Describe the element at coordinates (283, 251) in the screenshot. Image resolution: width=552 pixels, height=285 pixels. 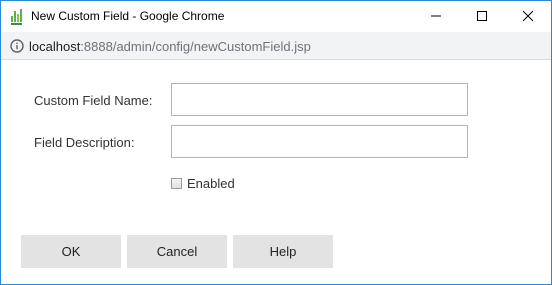
I see `help-button: Help` at that location.